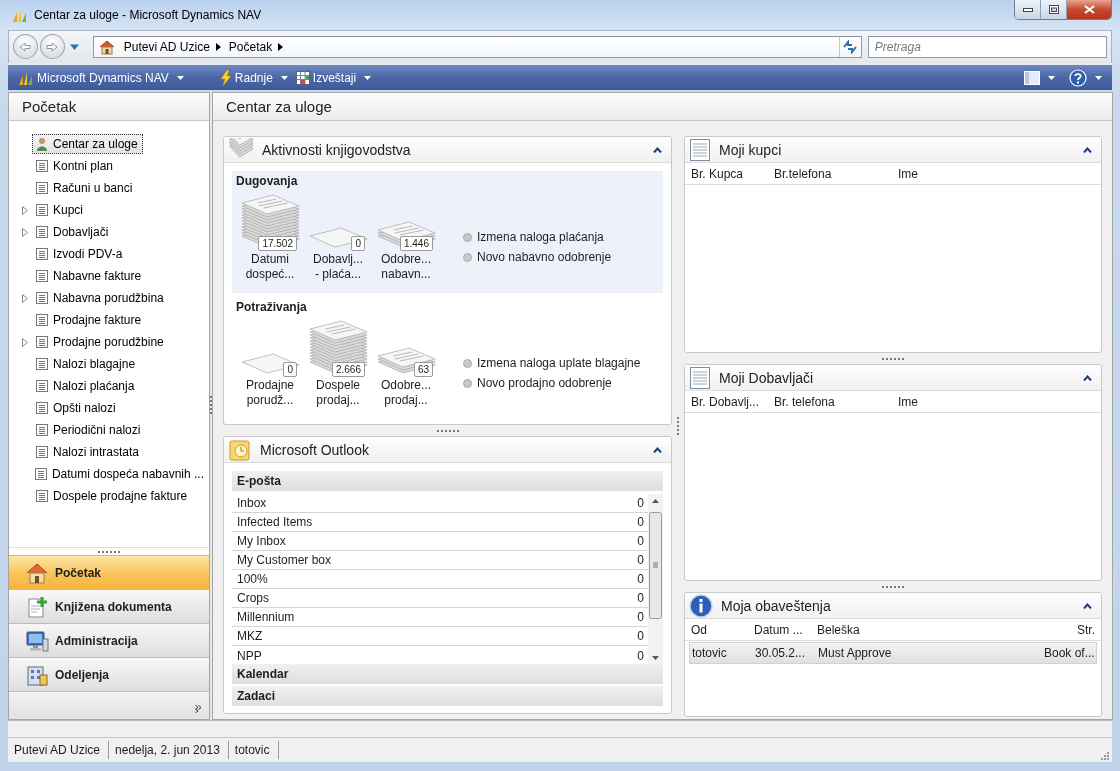 The image size is (1120, 771). Describe the element at coordinates (86, 364) in the screenshot. I see `tree-item: Nalozi blagajne` at that location.